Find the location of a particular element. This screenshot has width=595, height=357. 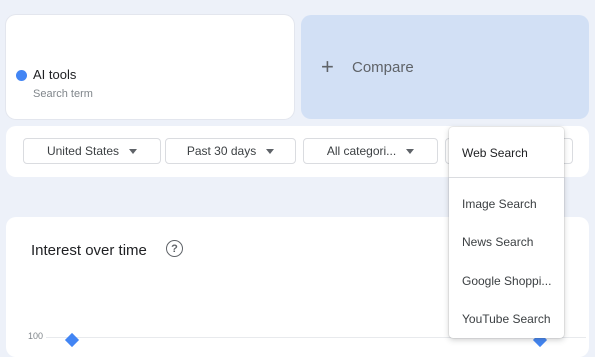

region-filter-label: United States is located at coordinates (83, 151).